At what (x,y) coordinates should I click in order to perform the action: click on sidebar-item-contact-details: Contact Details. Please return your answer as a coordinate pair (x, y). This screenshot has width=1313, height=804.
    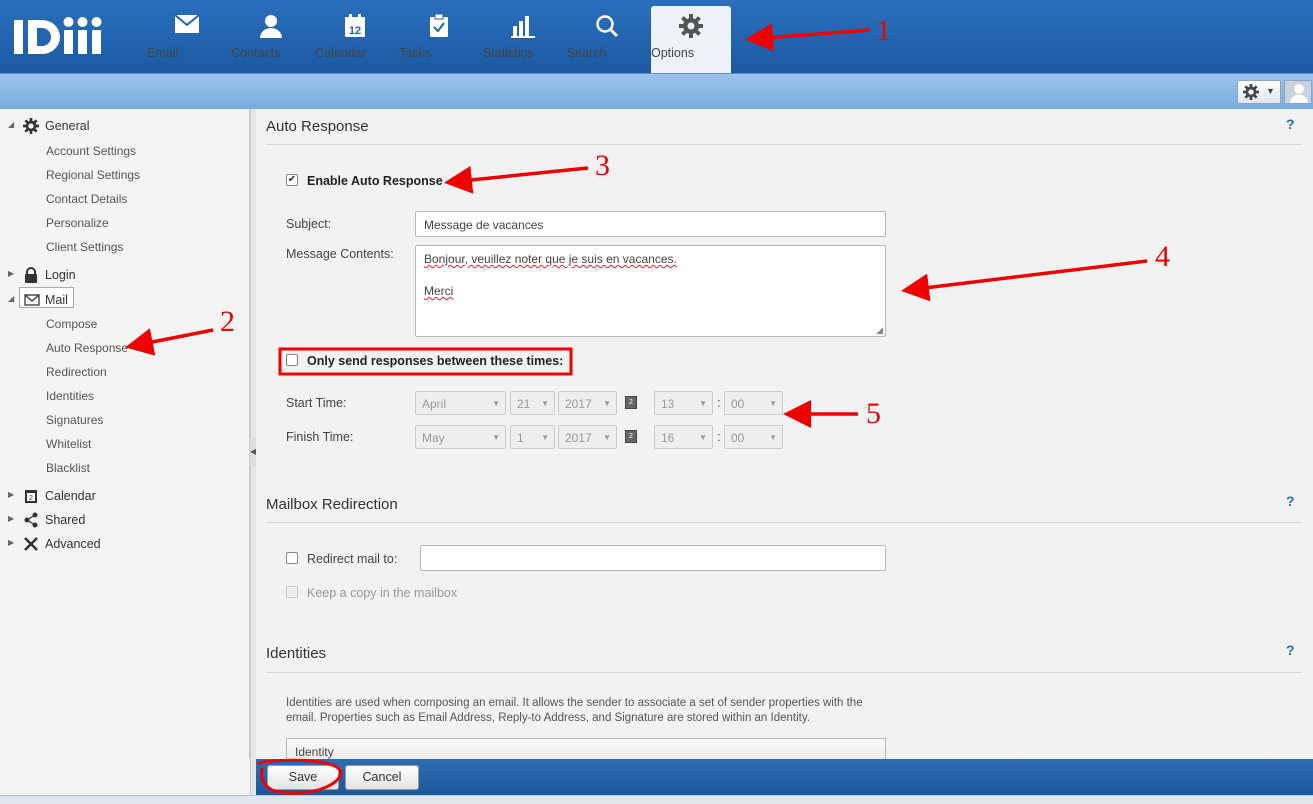
    Looking at the image, I should click on (86, 199).